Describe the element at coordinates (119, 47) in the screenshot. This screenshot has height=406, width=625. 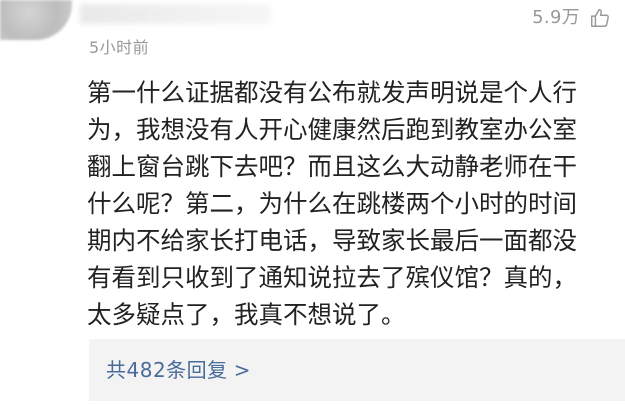
I see `comment-timestamp: 5小时前` at that location.